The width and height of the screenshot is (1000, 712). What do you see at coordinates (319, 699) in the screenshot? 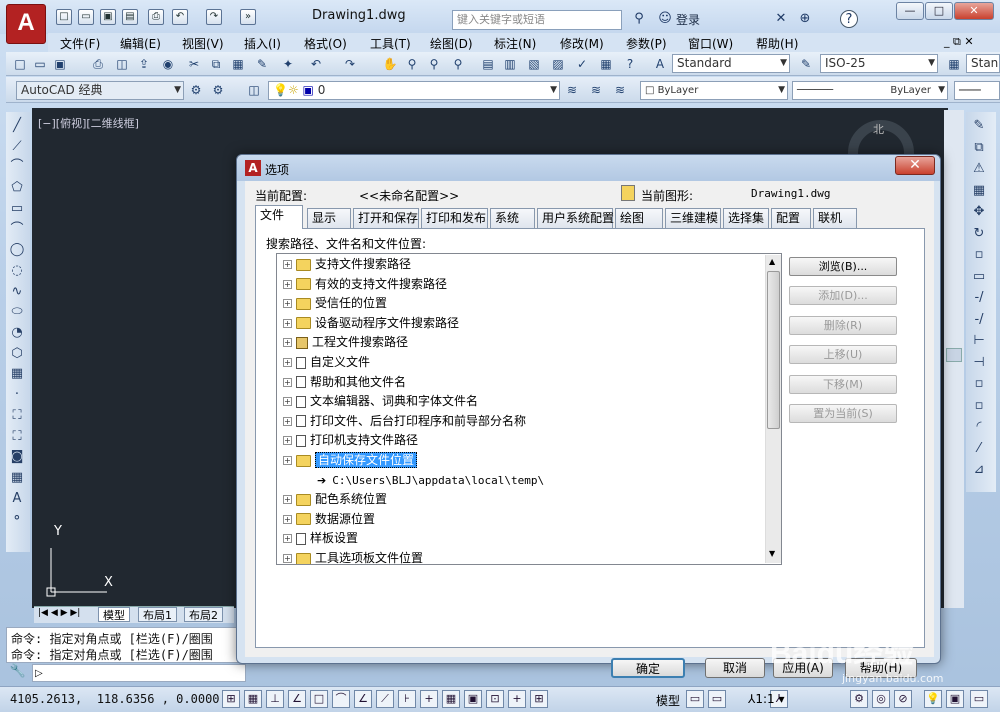
I see `status-toggle-icon: □` at bounding box center [319, 699].